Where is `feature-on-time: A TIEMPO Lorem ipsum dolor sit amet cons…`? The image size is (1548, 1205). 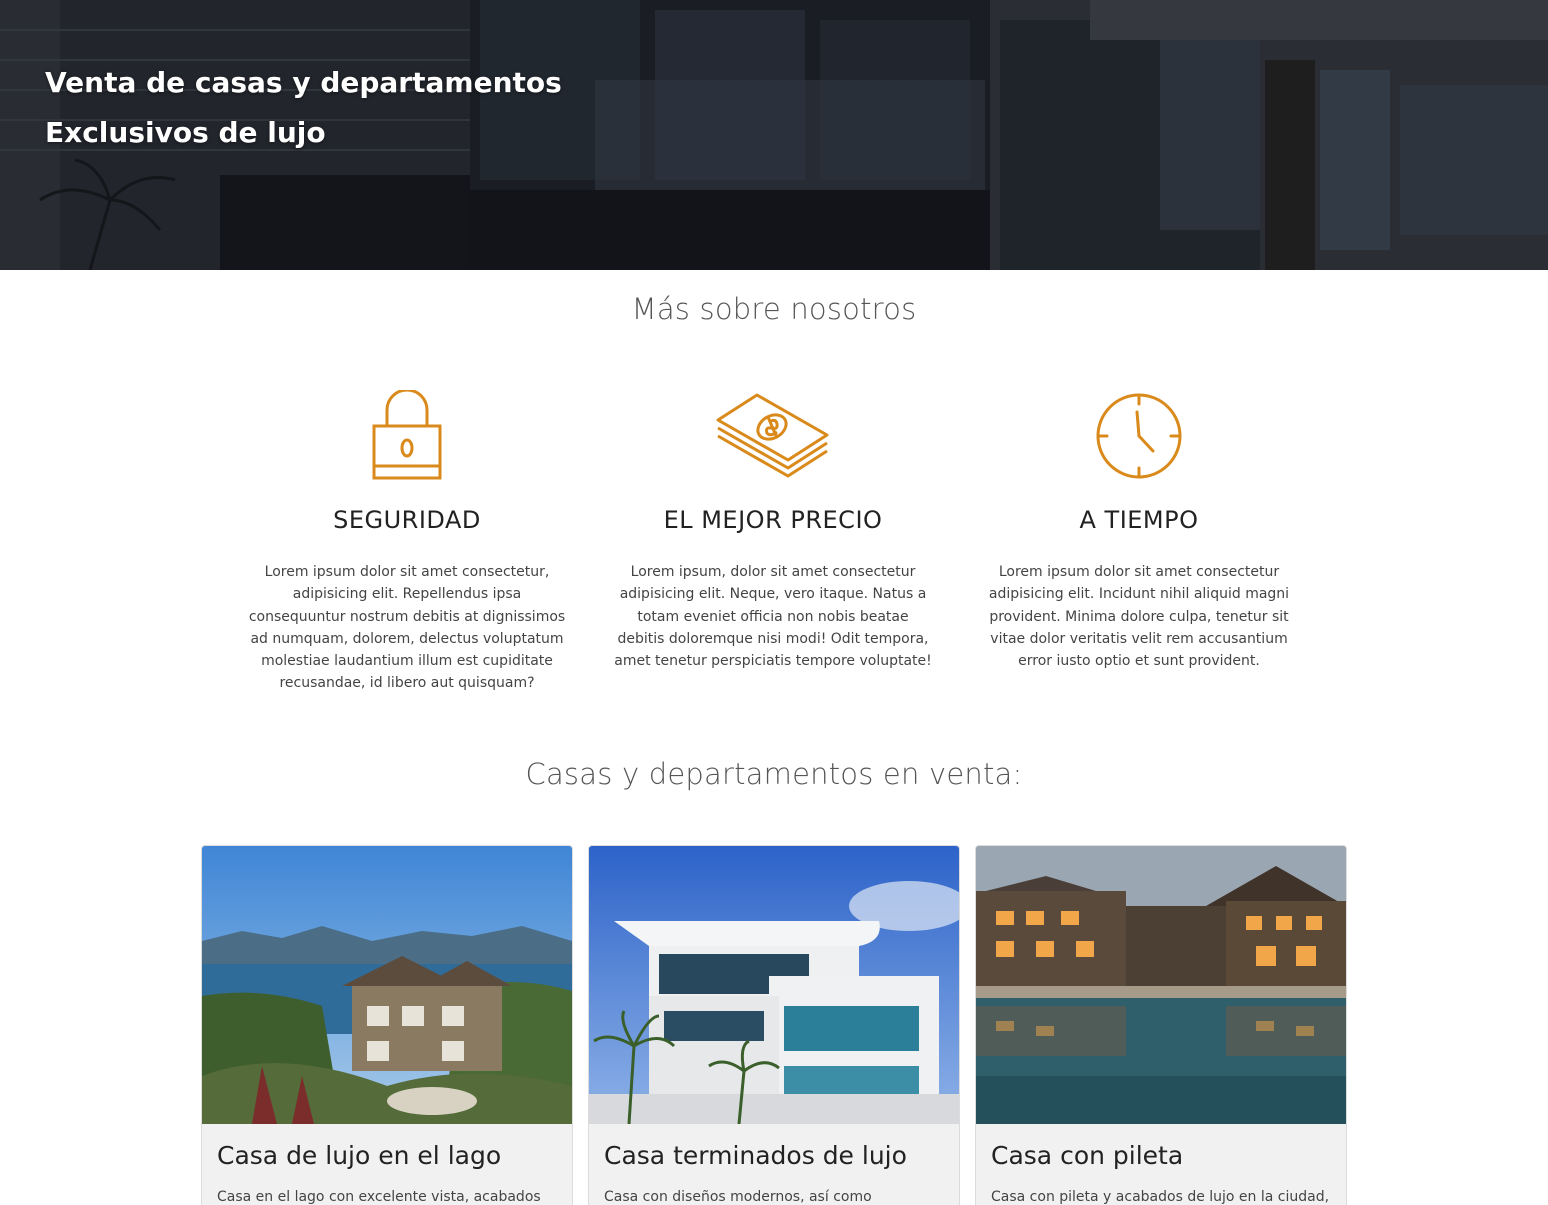 feature-on-time: A TIEMPO Lorem ipsum dolor sit amet cons… is located at coordinates (1139, 531).